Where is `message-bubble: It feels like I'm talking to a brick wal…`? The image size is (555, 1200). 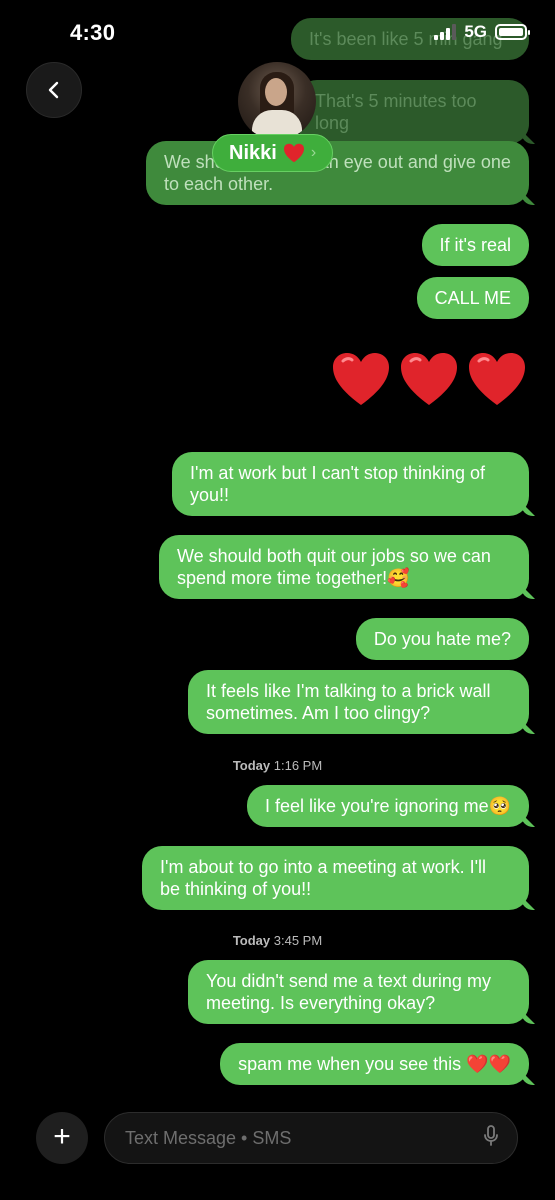 message-bubble: It feels like I'm talking to a brick wal… is located at coordinates (358, 702).